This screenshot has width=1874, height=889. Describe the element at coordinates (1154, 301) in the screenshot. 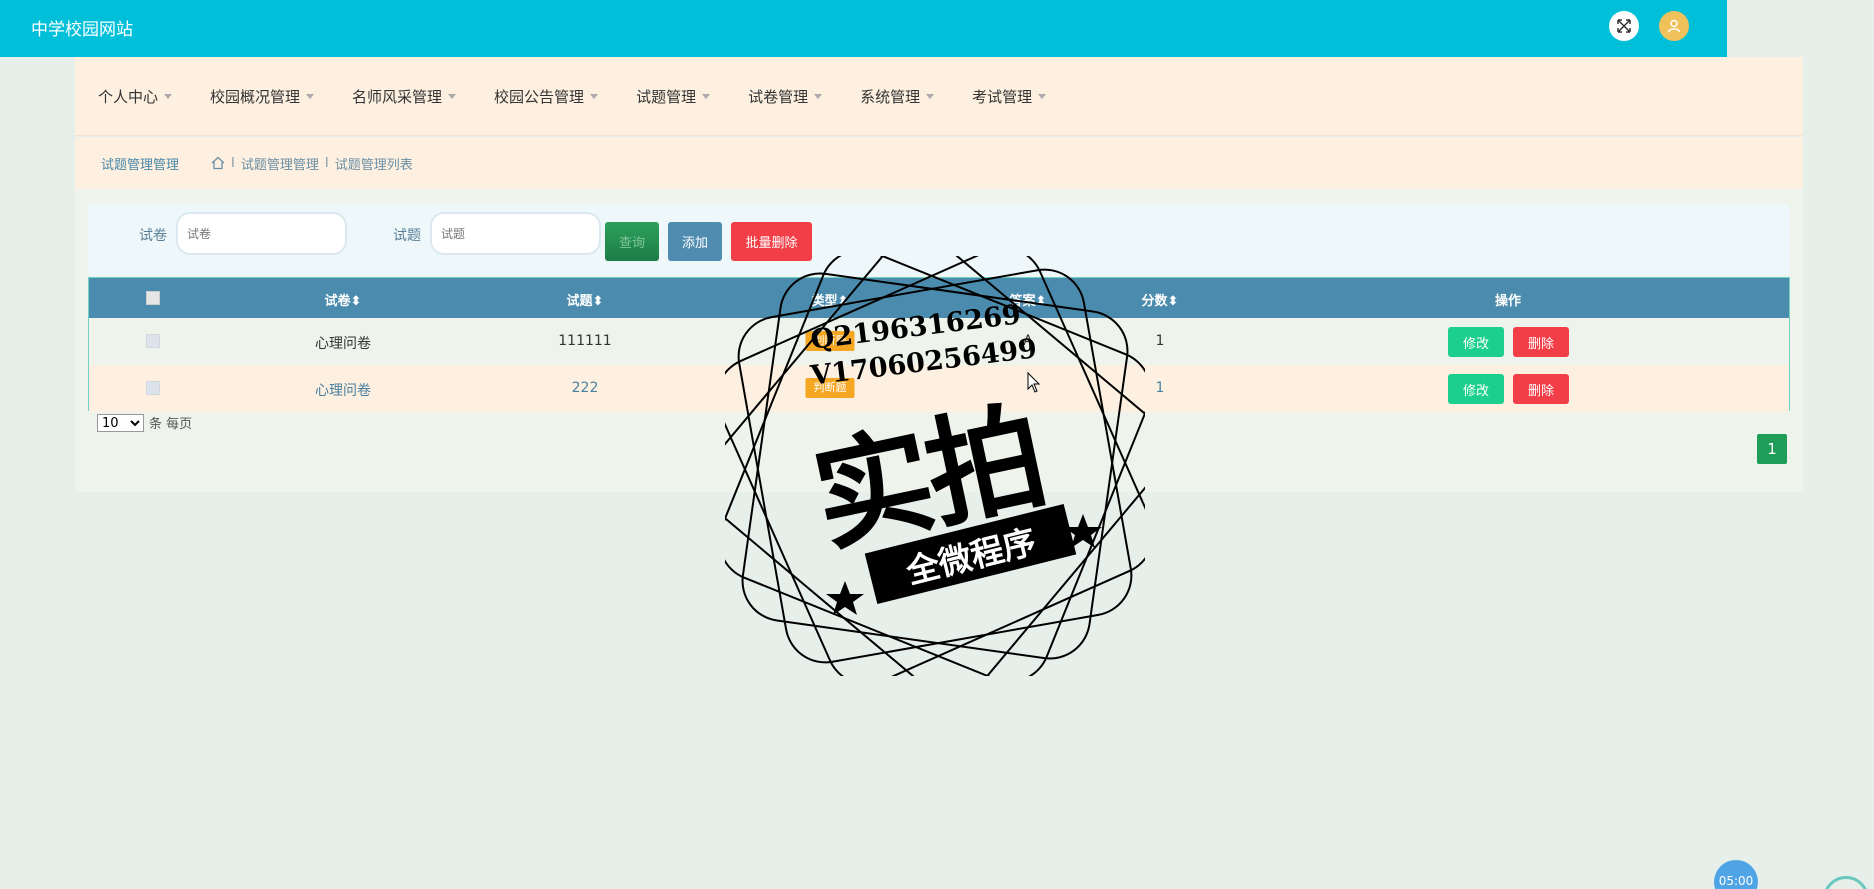

I see `column-header-label: 分数` at that location.